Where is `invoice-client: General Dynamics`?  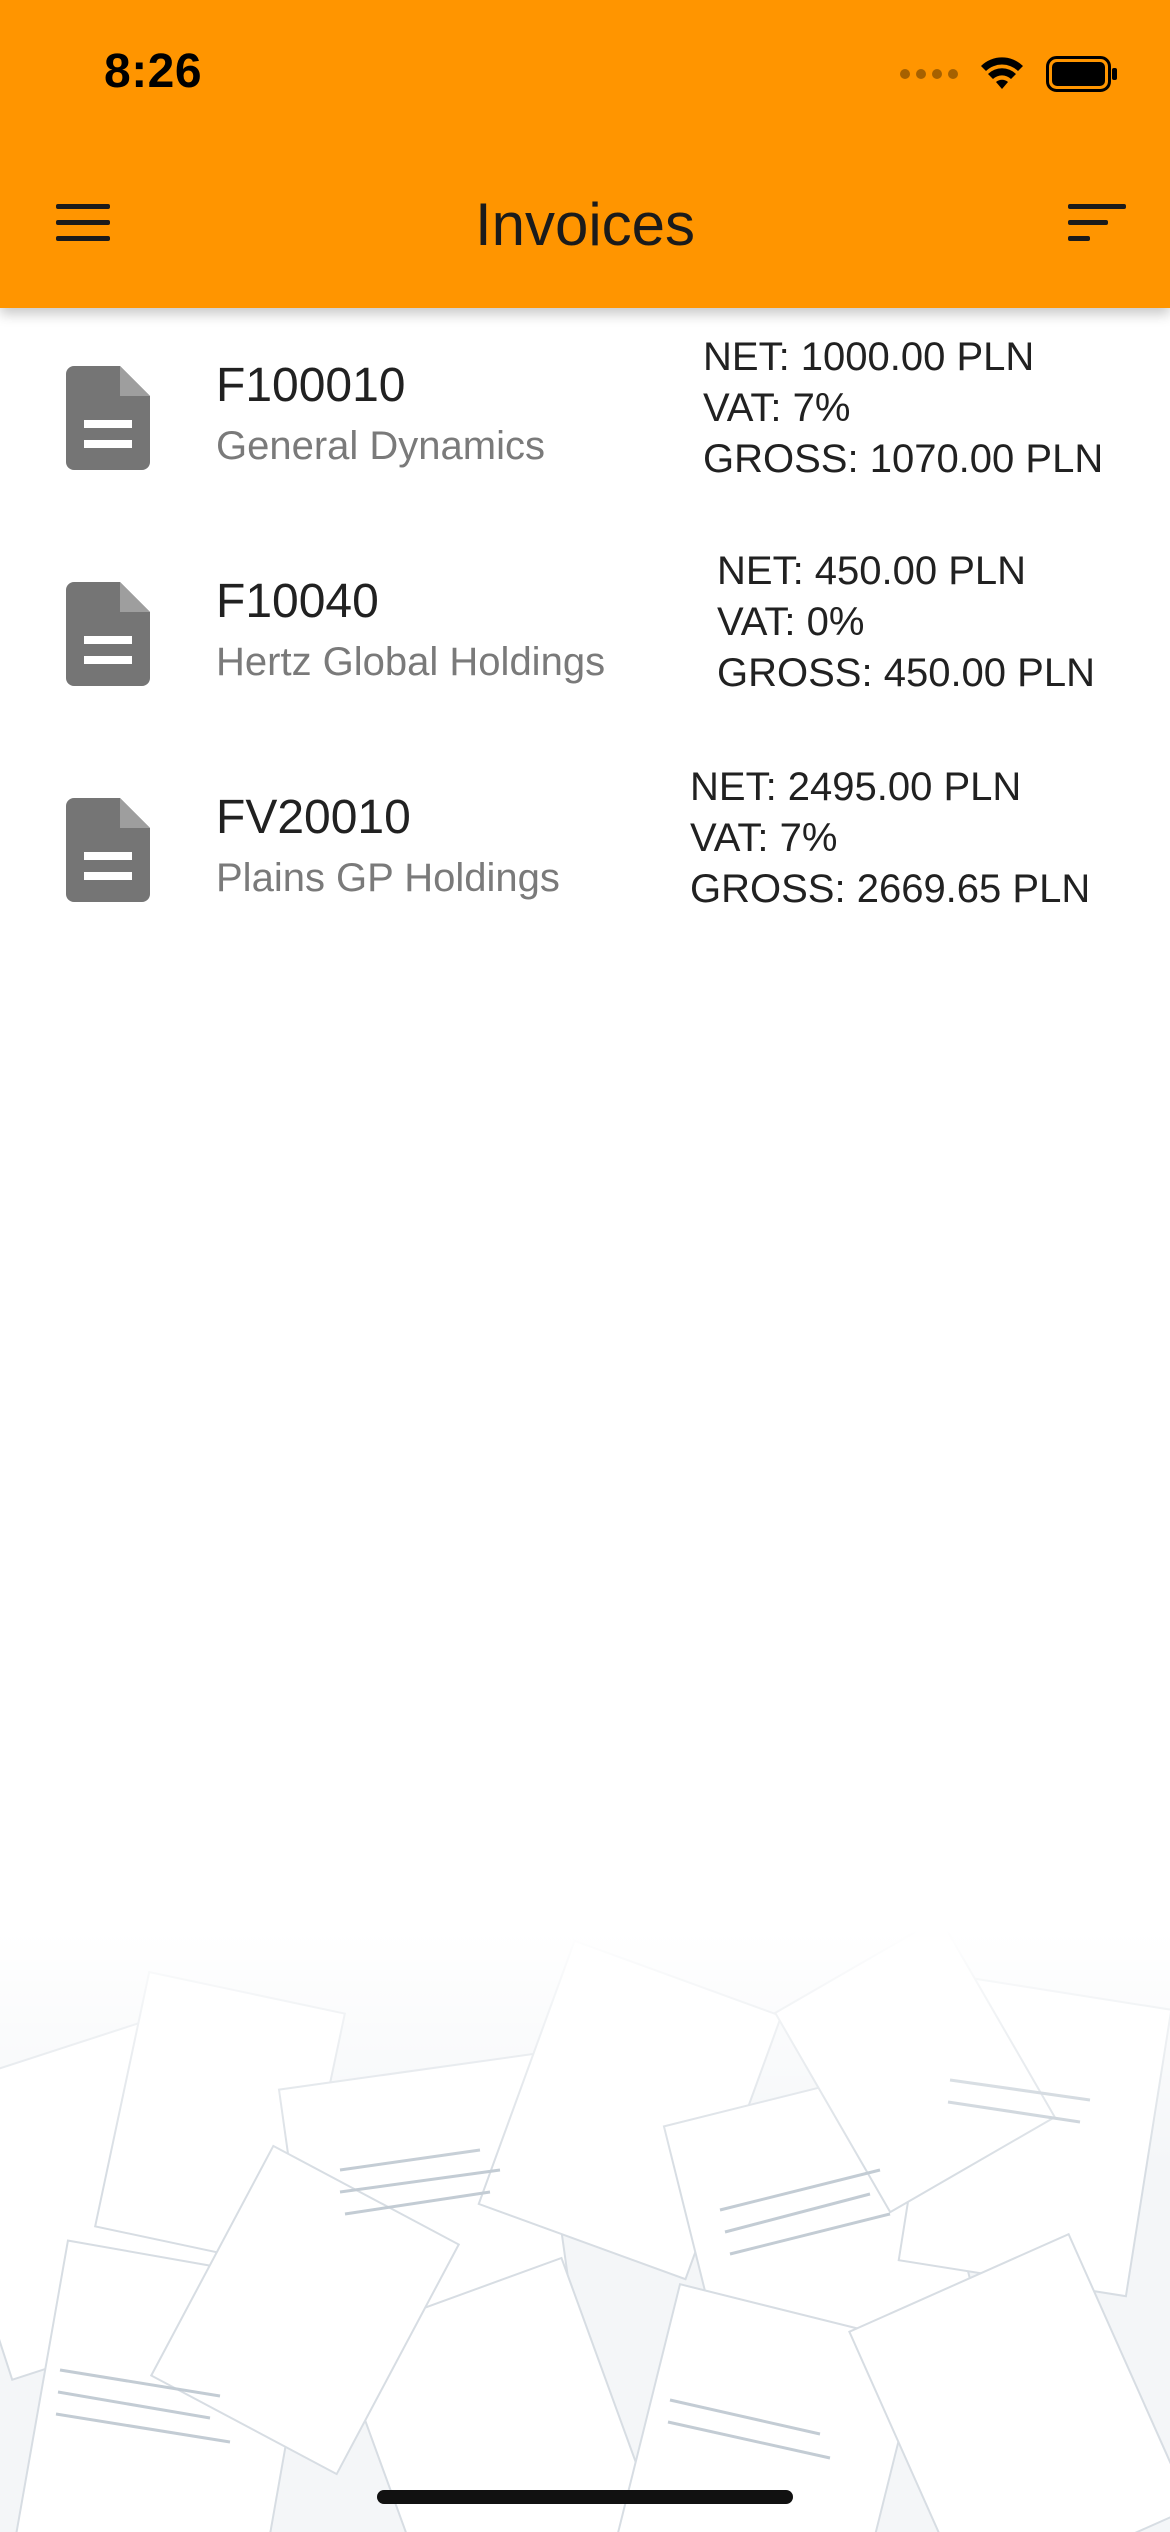 invoice-client: General Dynamics is located at coordinates (381, 446).